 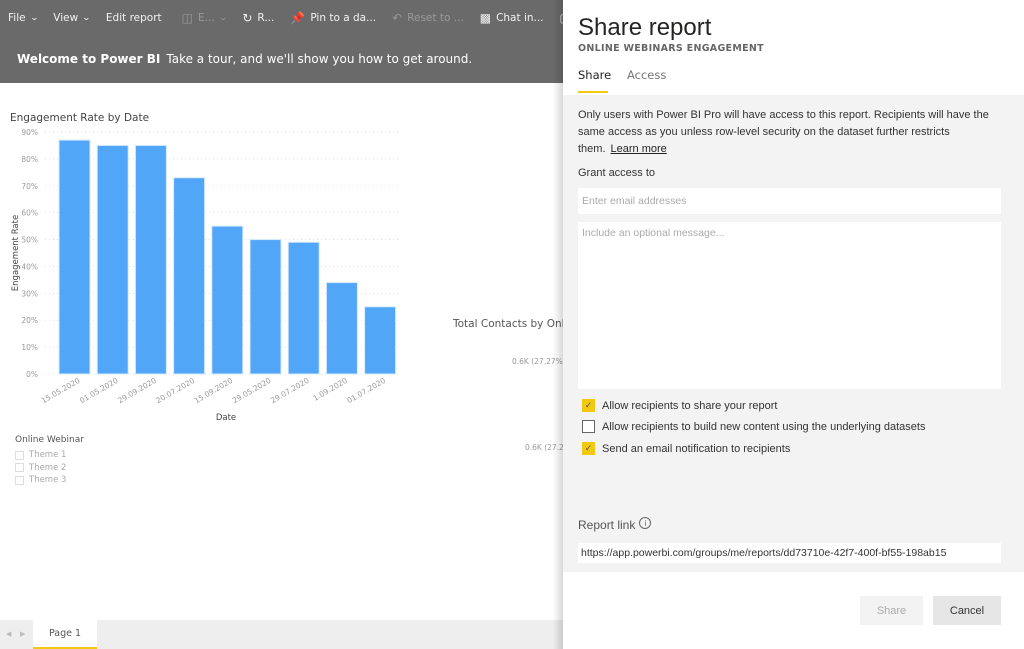 I want to click on slicer-item-label: Theme 1, so click(x=48, y=455).